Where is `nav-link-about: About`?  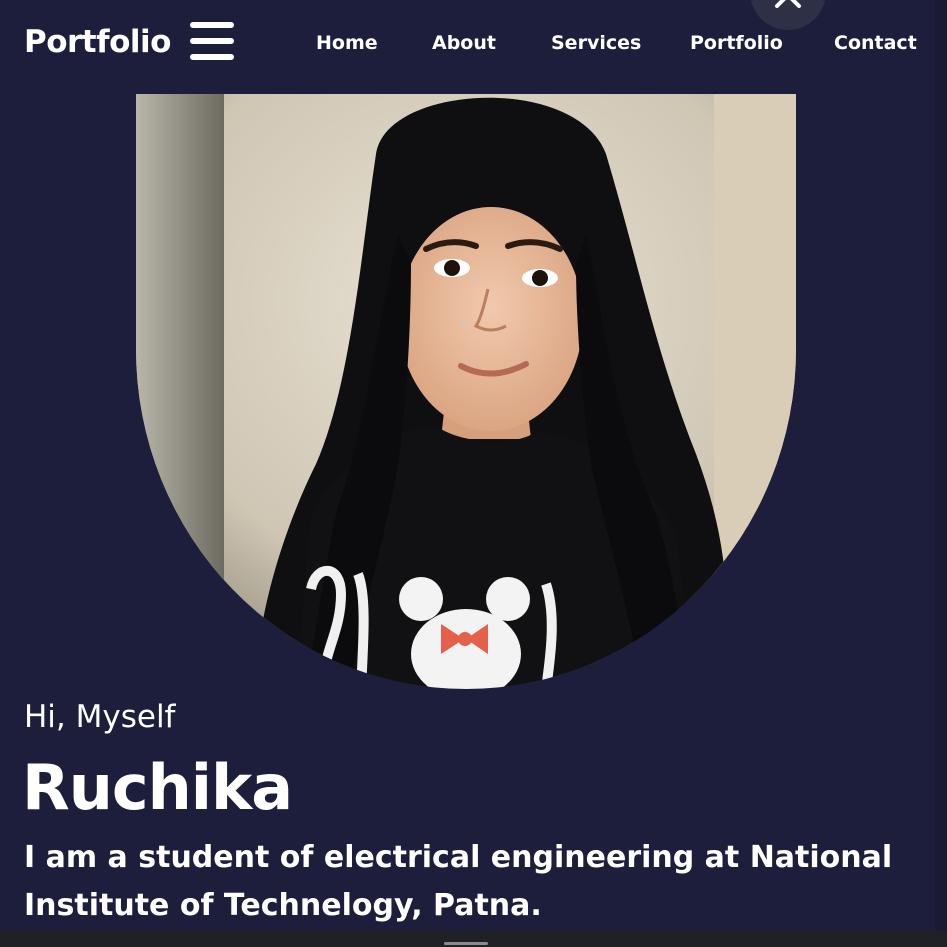 nav-link-about: About is located at coordinates (464, 43).